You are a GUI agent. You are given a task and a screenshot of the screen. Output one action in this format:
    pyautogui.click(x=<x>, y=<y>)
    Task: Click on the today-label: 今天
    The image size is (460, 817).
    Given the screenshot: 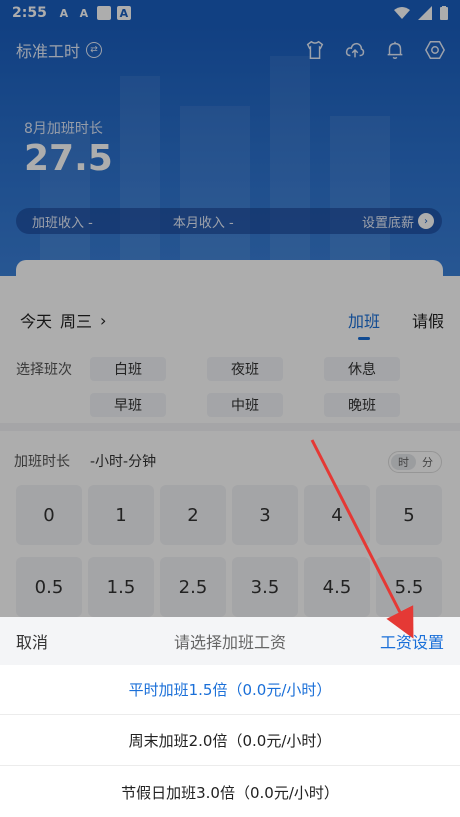 What is the action you would take?
    pyautogui.click(x=36, y=320)
    